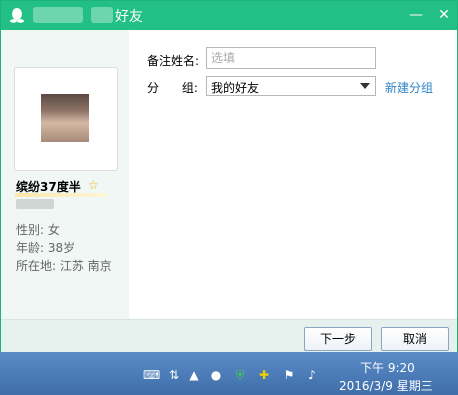  What do you see at coordinates (291, 86) in the screenshot?
I see `group-select: 我的好友` at bounding box center [291, 86].